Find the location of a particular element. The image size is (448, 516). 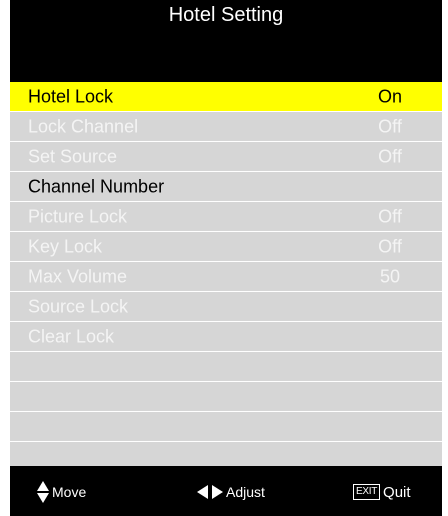

key-hint-bar: Move Adjust EXIT Quit is located at coordinates (226, 491).